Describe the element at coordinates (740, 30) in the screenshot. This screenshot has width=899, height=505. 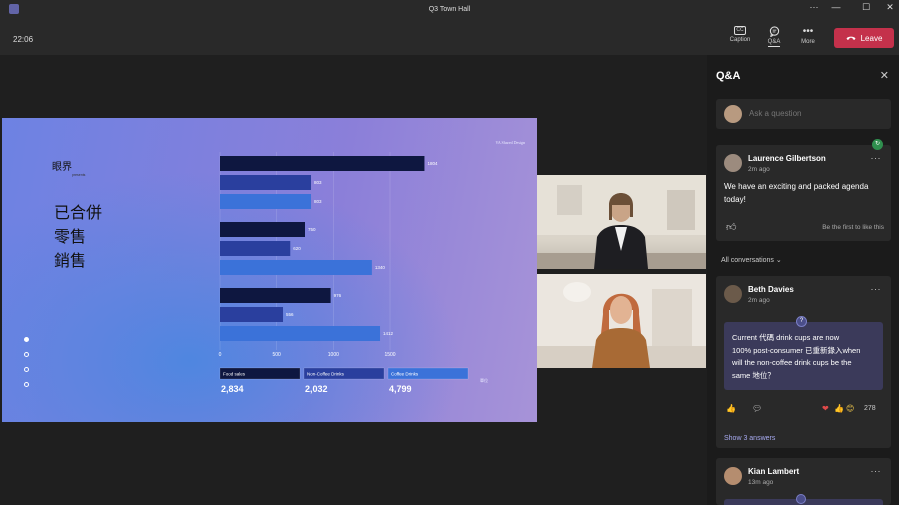
I see `closed-caption-icon: CC` at that location.